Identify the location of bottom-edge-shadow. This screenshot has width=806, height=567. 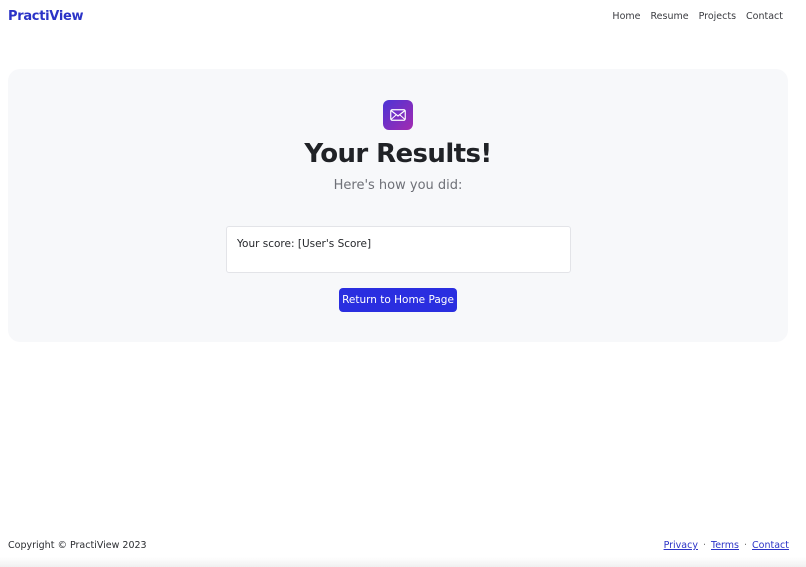
(403, 562).